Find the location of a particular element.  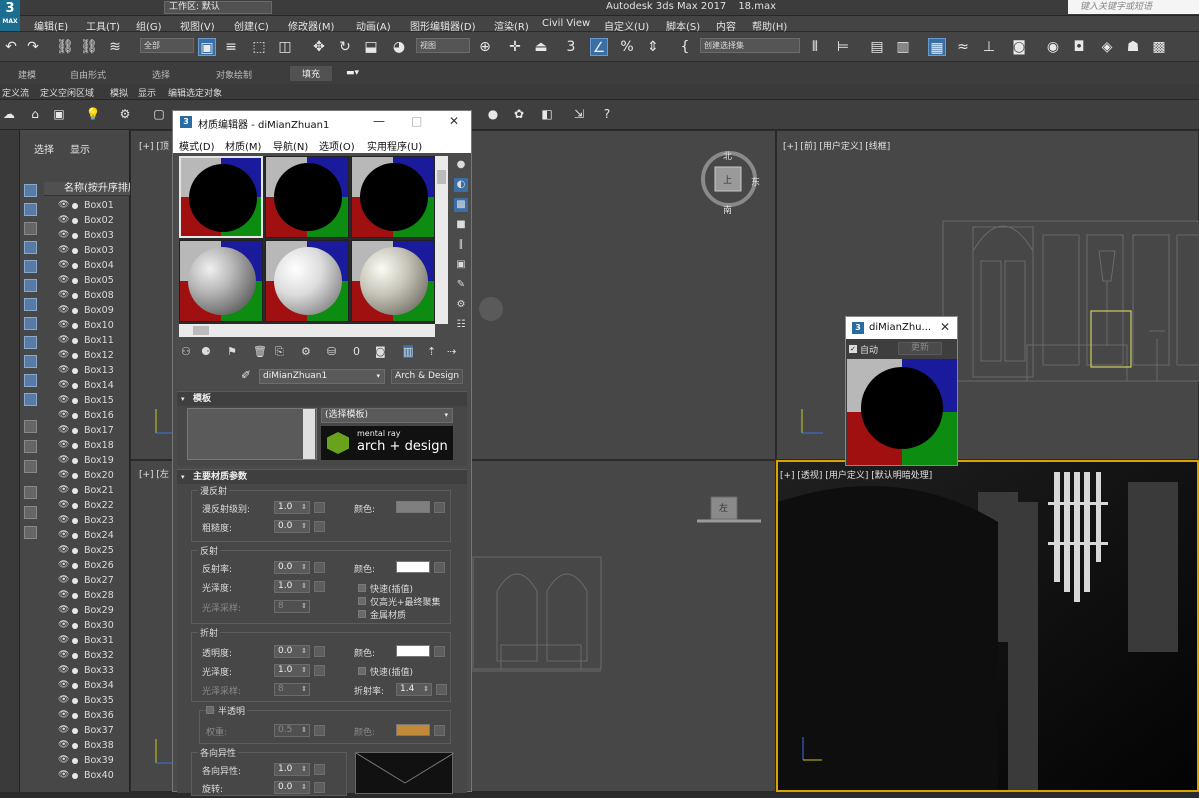

align-icon: ⊨ is located at coordinates (843, 47).